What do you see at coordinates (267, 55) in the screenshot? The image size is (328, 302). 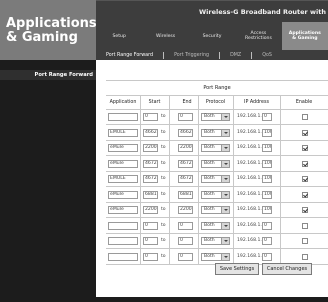 I see `sub-tab: QoS` at bounding box center [267, 55].